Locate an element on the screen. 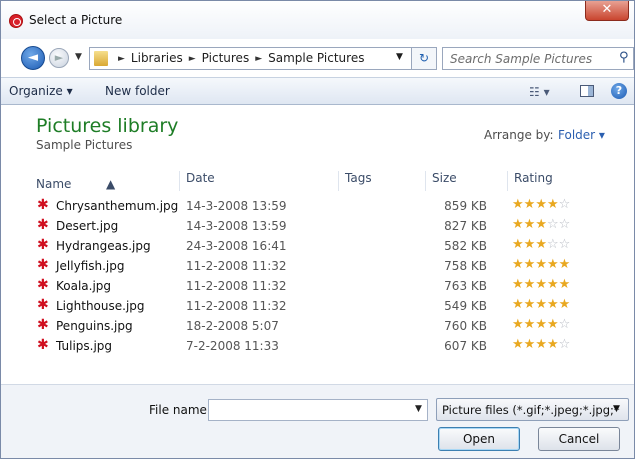  app-icon is located at coordinates (16, 21).